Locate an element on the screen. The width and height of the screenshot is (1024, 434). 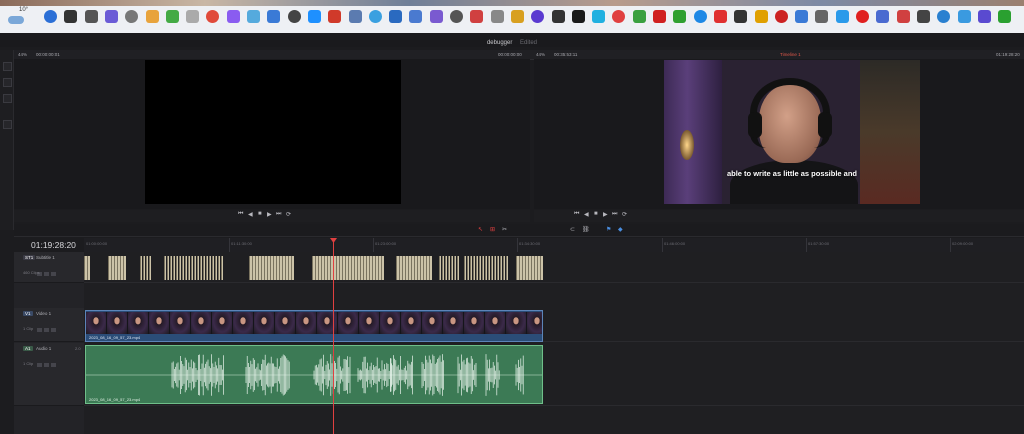
track-header-audio: A1 Audio 1 2.0 1 Clip is located at coordinates (49, 374).